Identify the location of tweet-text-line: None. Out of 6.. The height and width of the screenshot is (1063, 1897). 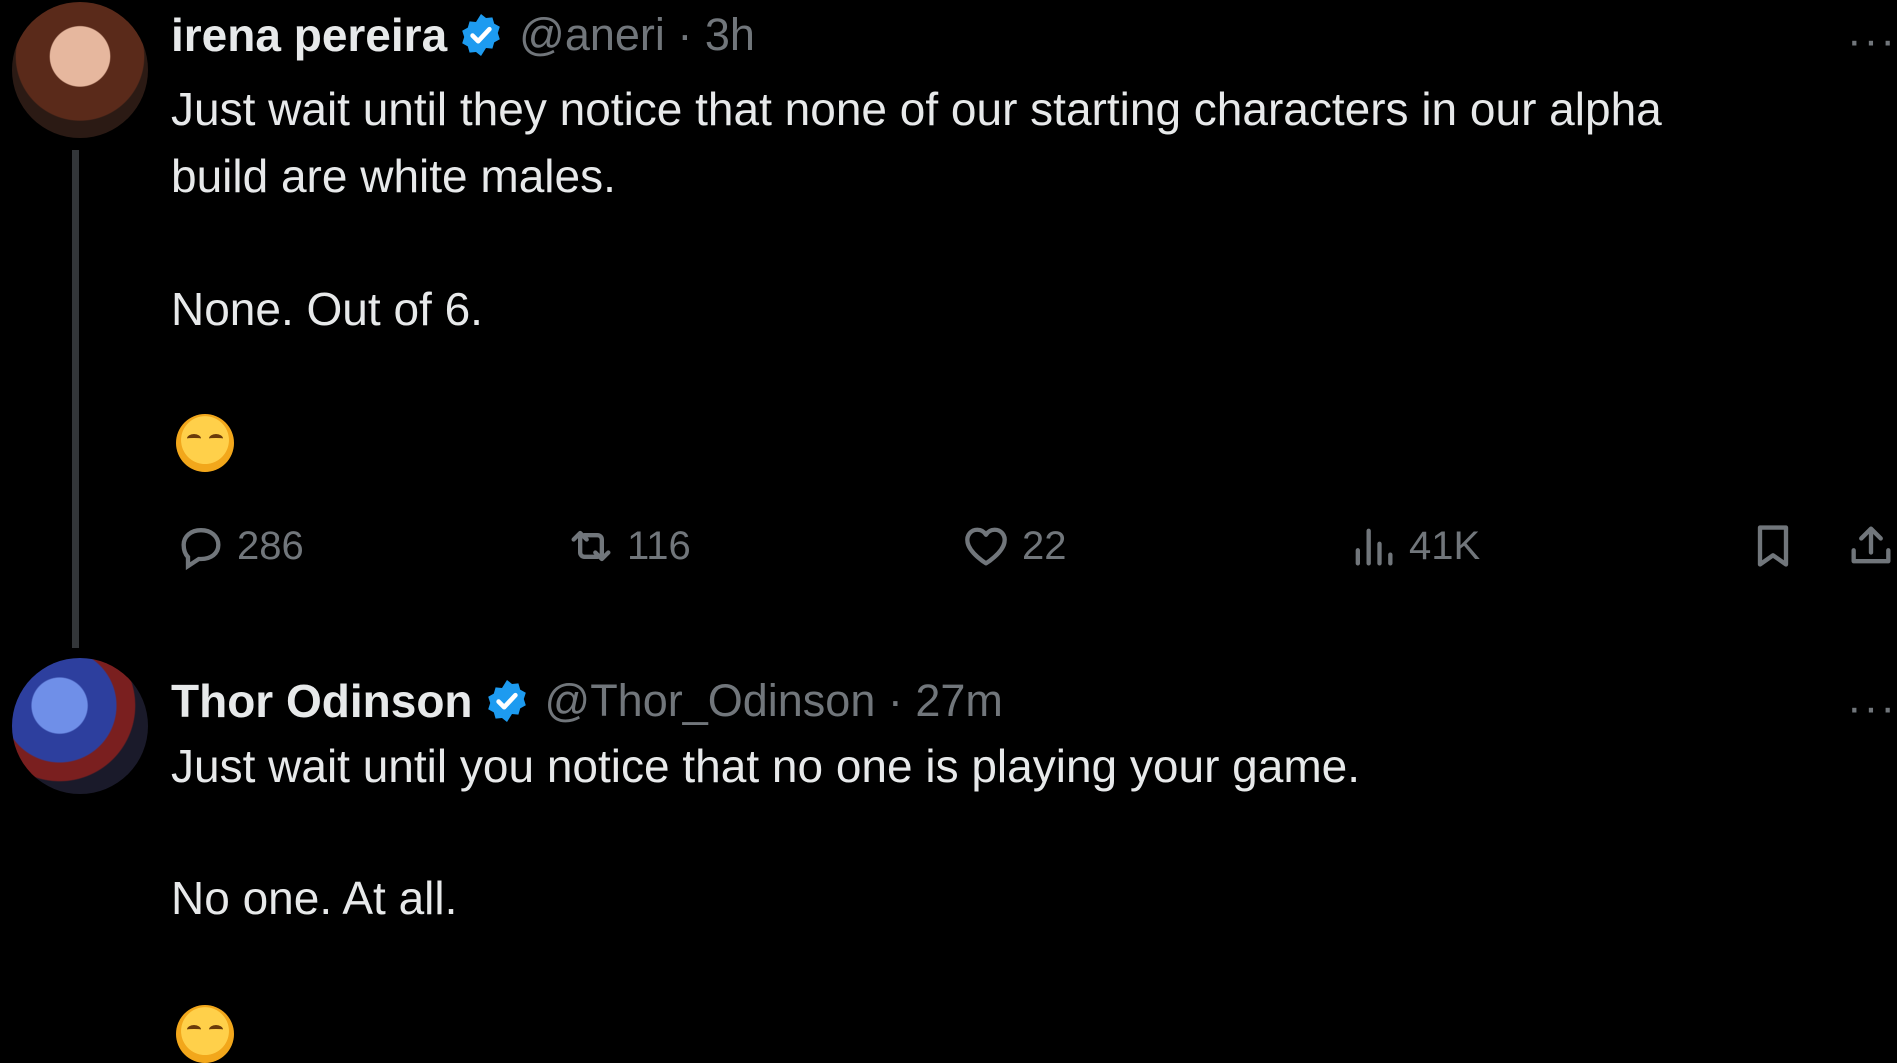
(327, 309).